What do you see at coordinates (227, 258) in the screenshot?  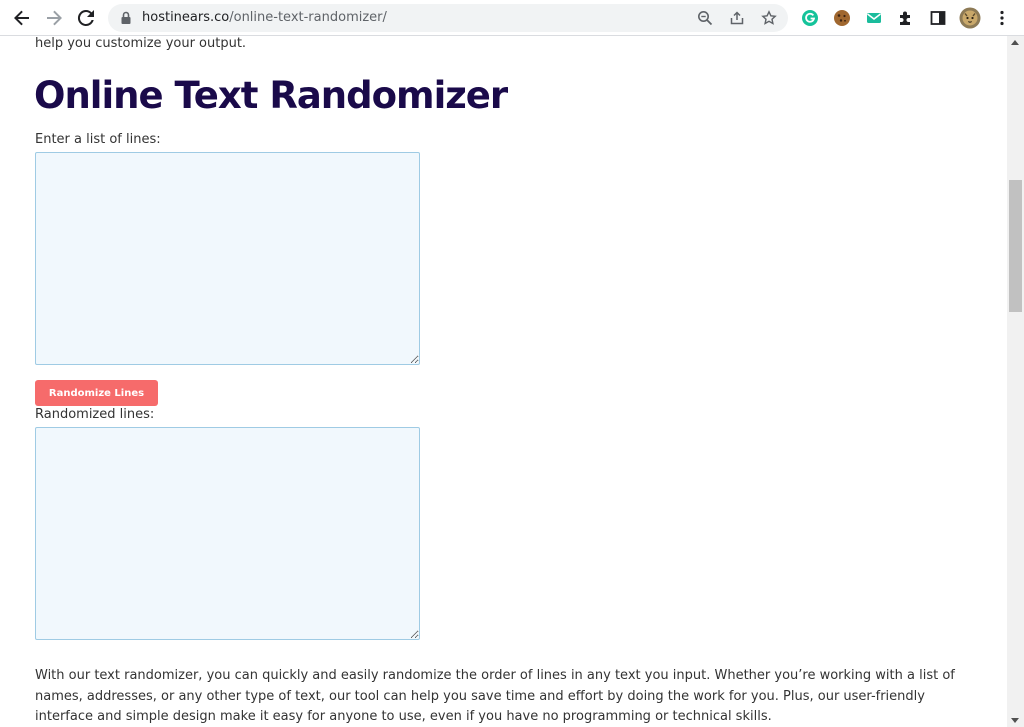 I see `input-lines-textarea` at bounding box center [227, 258].